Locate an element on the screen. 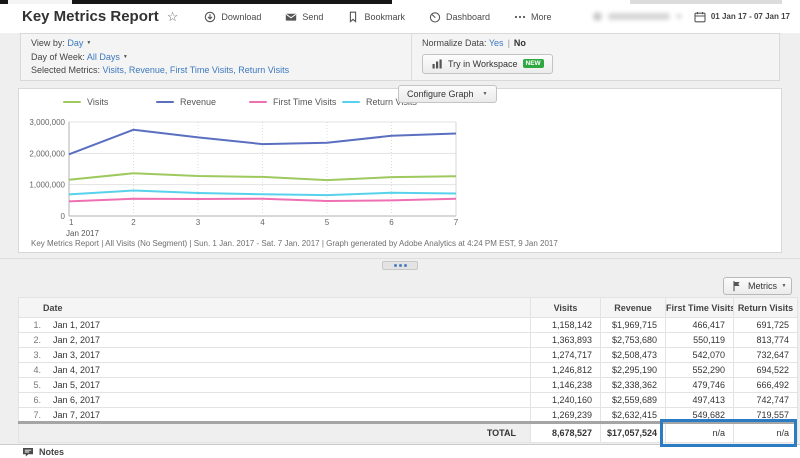  try-in-workspace-label: Try in Workspace is located at coordinates (483, 63).